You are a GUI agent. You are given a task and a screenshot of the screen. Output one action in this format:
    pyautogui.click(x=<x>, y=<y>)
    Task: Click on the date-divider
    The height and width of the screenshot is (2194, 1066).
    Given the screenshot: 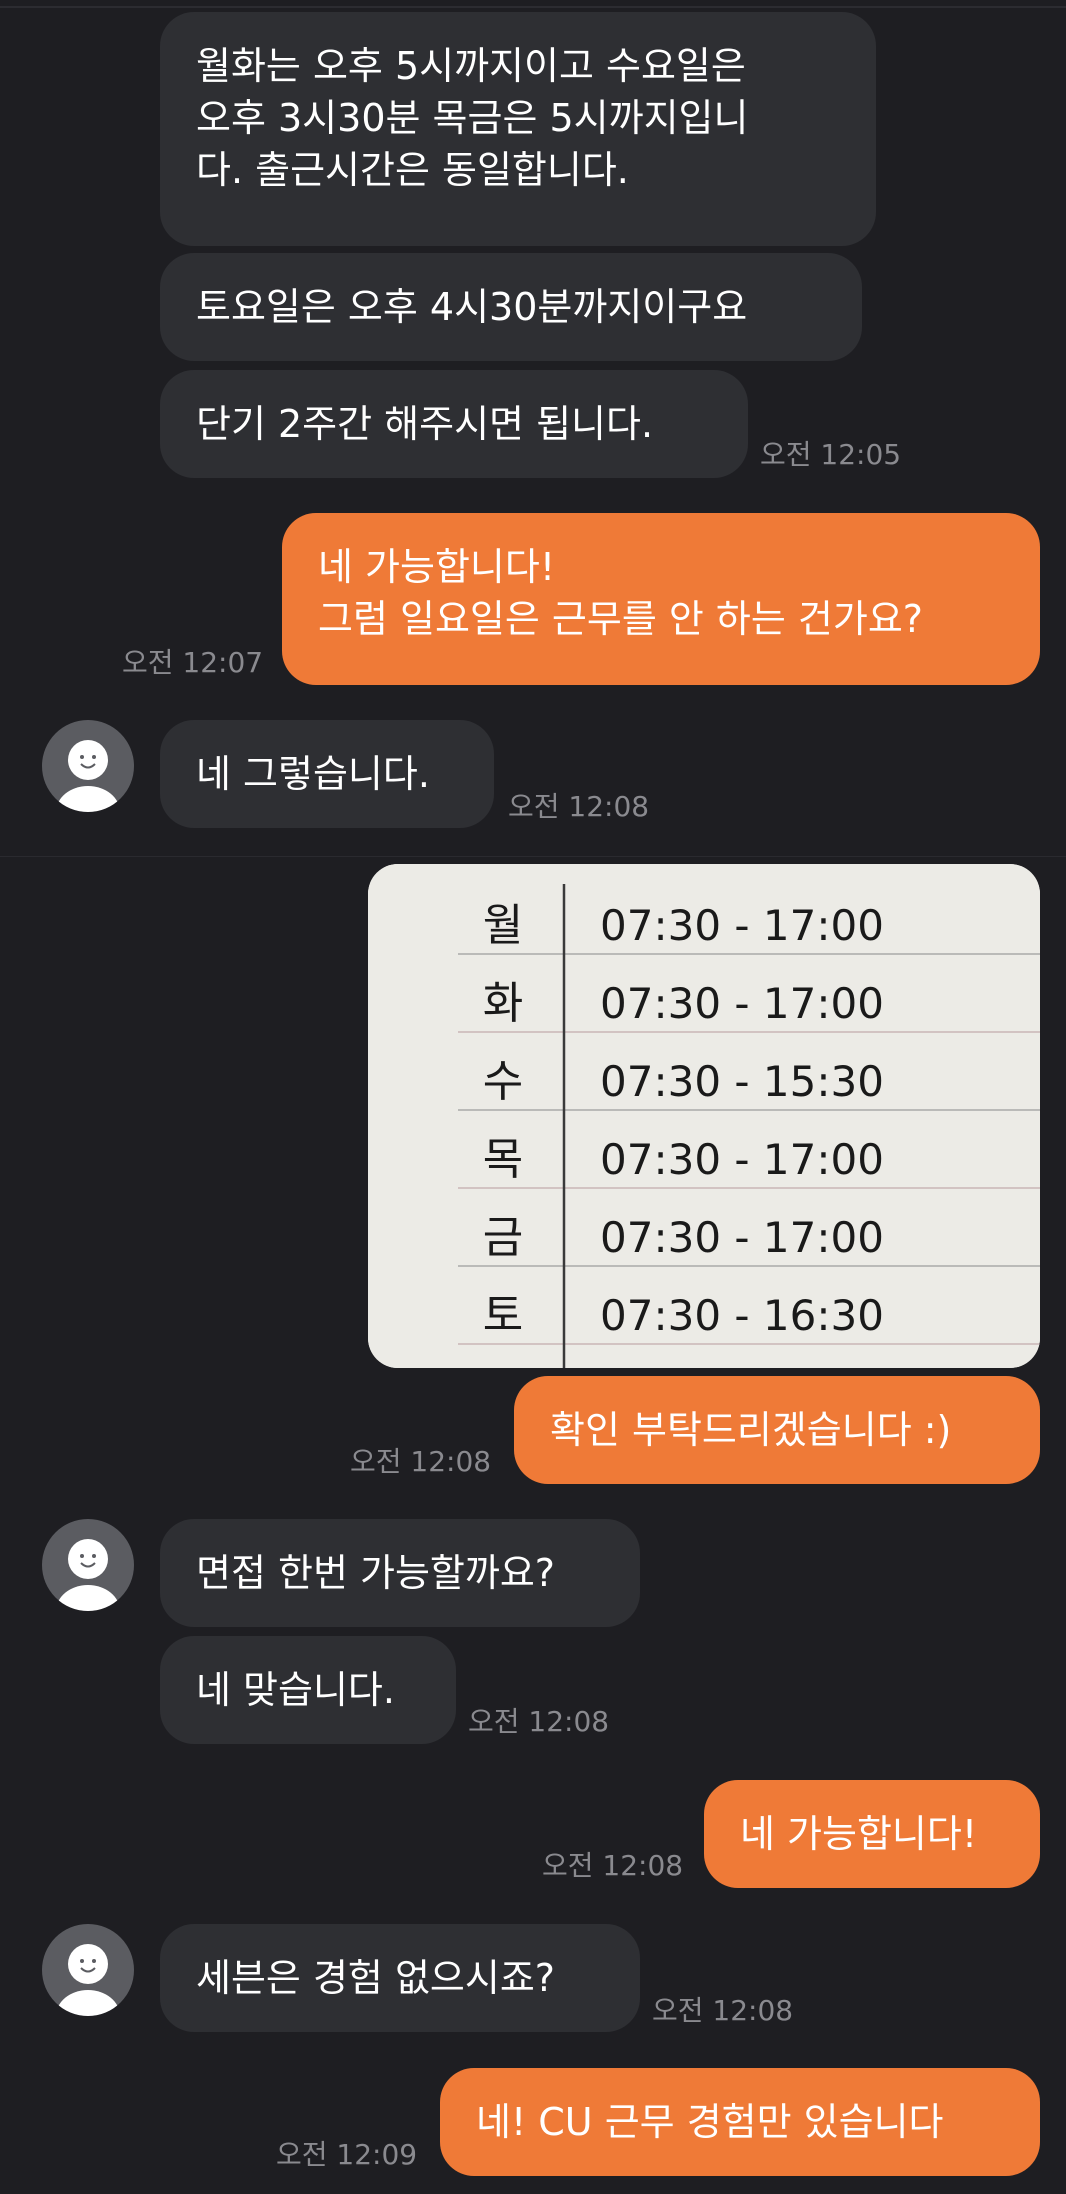 What is the action you would take?
    pyautogui.click(x=533, y=856)
    